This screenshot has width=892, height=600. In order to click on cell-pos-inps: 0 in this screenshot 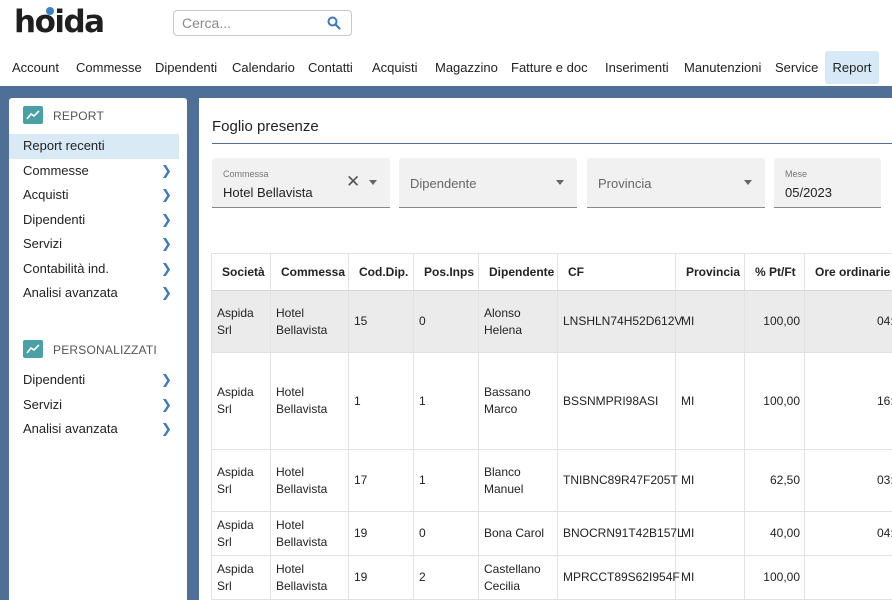, I will do `click(446, 533)`.